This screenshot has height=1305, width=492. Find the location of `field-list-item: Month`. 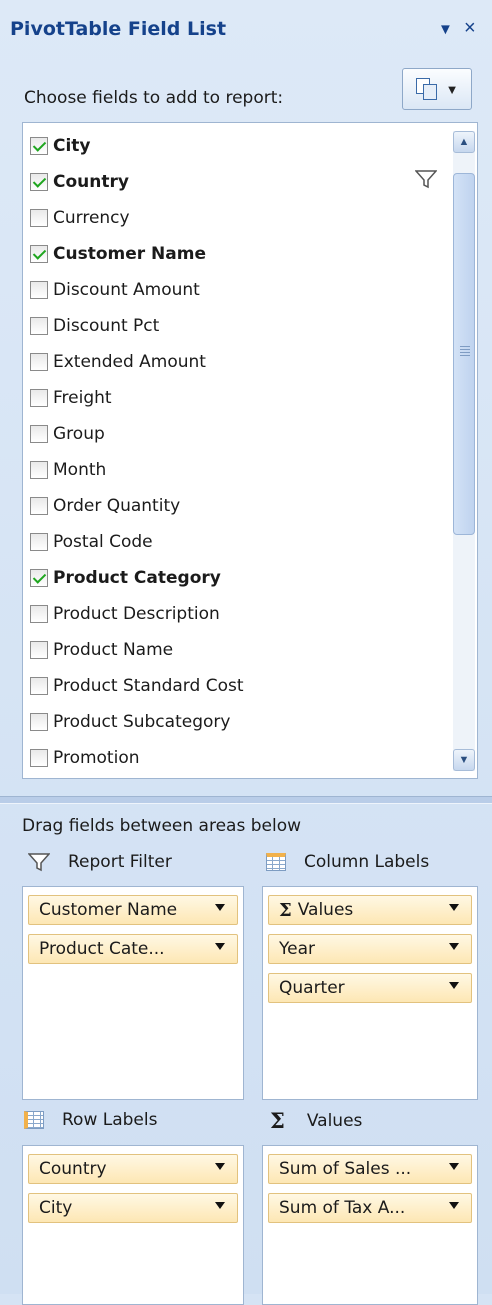

field-list-item: Month is located at coordinates (68, 470).